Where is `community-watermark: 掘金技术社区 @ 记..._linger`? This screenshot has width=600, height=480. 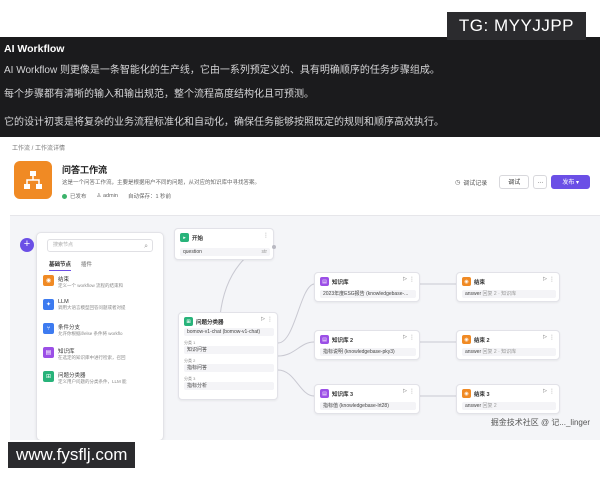 community-watermark: 掘金技术社区 @ 记..._linger is located at coordinates (540, 422).